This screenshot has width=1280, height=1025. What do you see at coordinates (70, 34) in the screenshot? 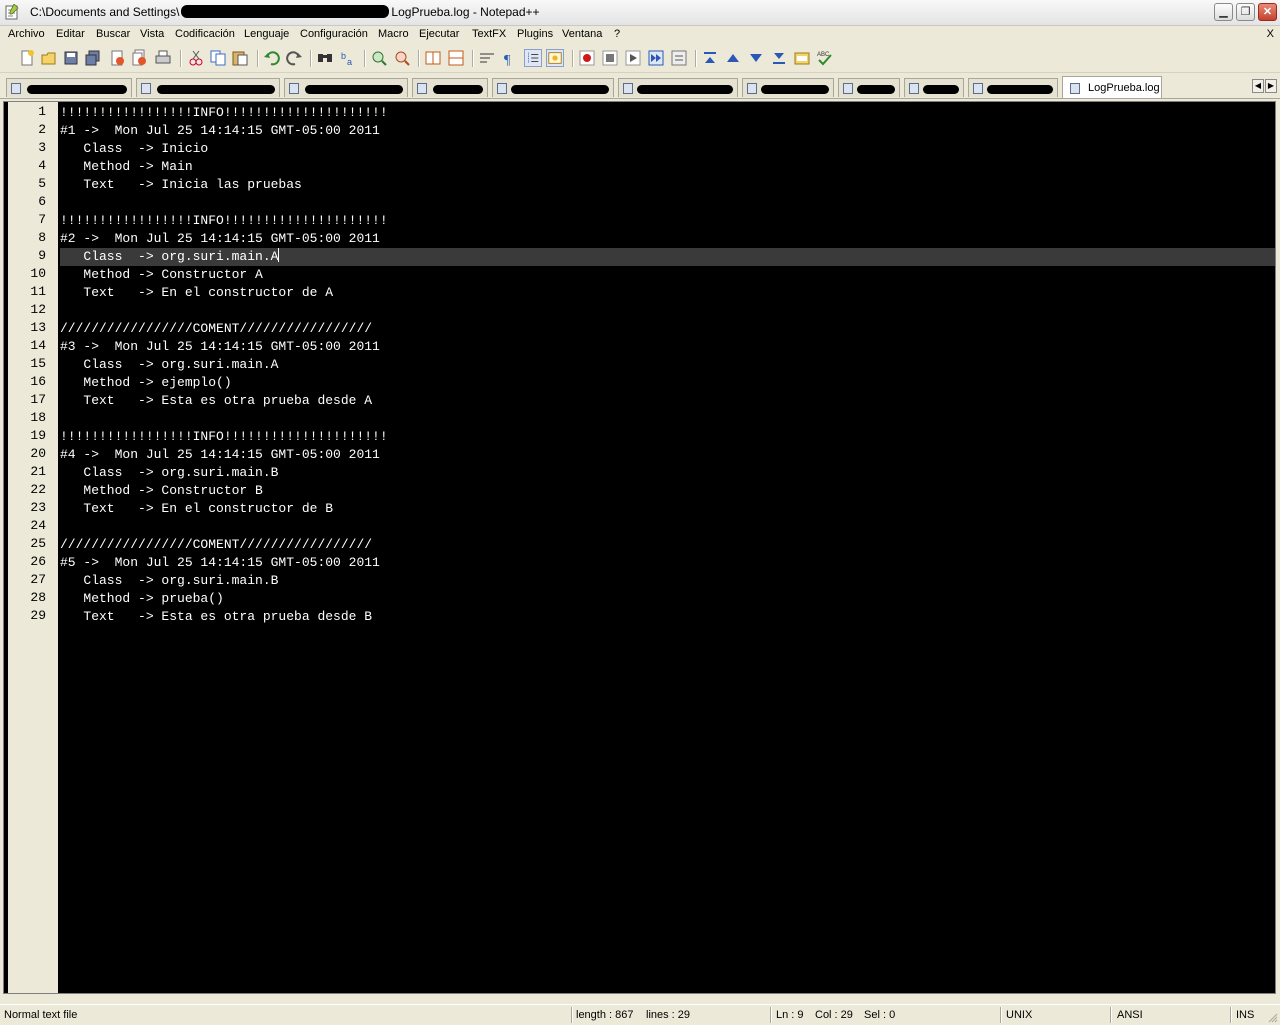
I see `menu-editar: Editar` at bounding box center [70, 34].